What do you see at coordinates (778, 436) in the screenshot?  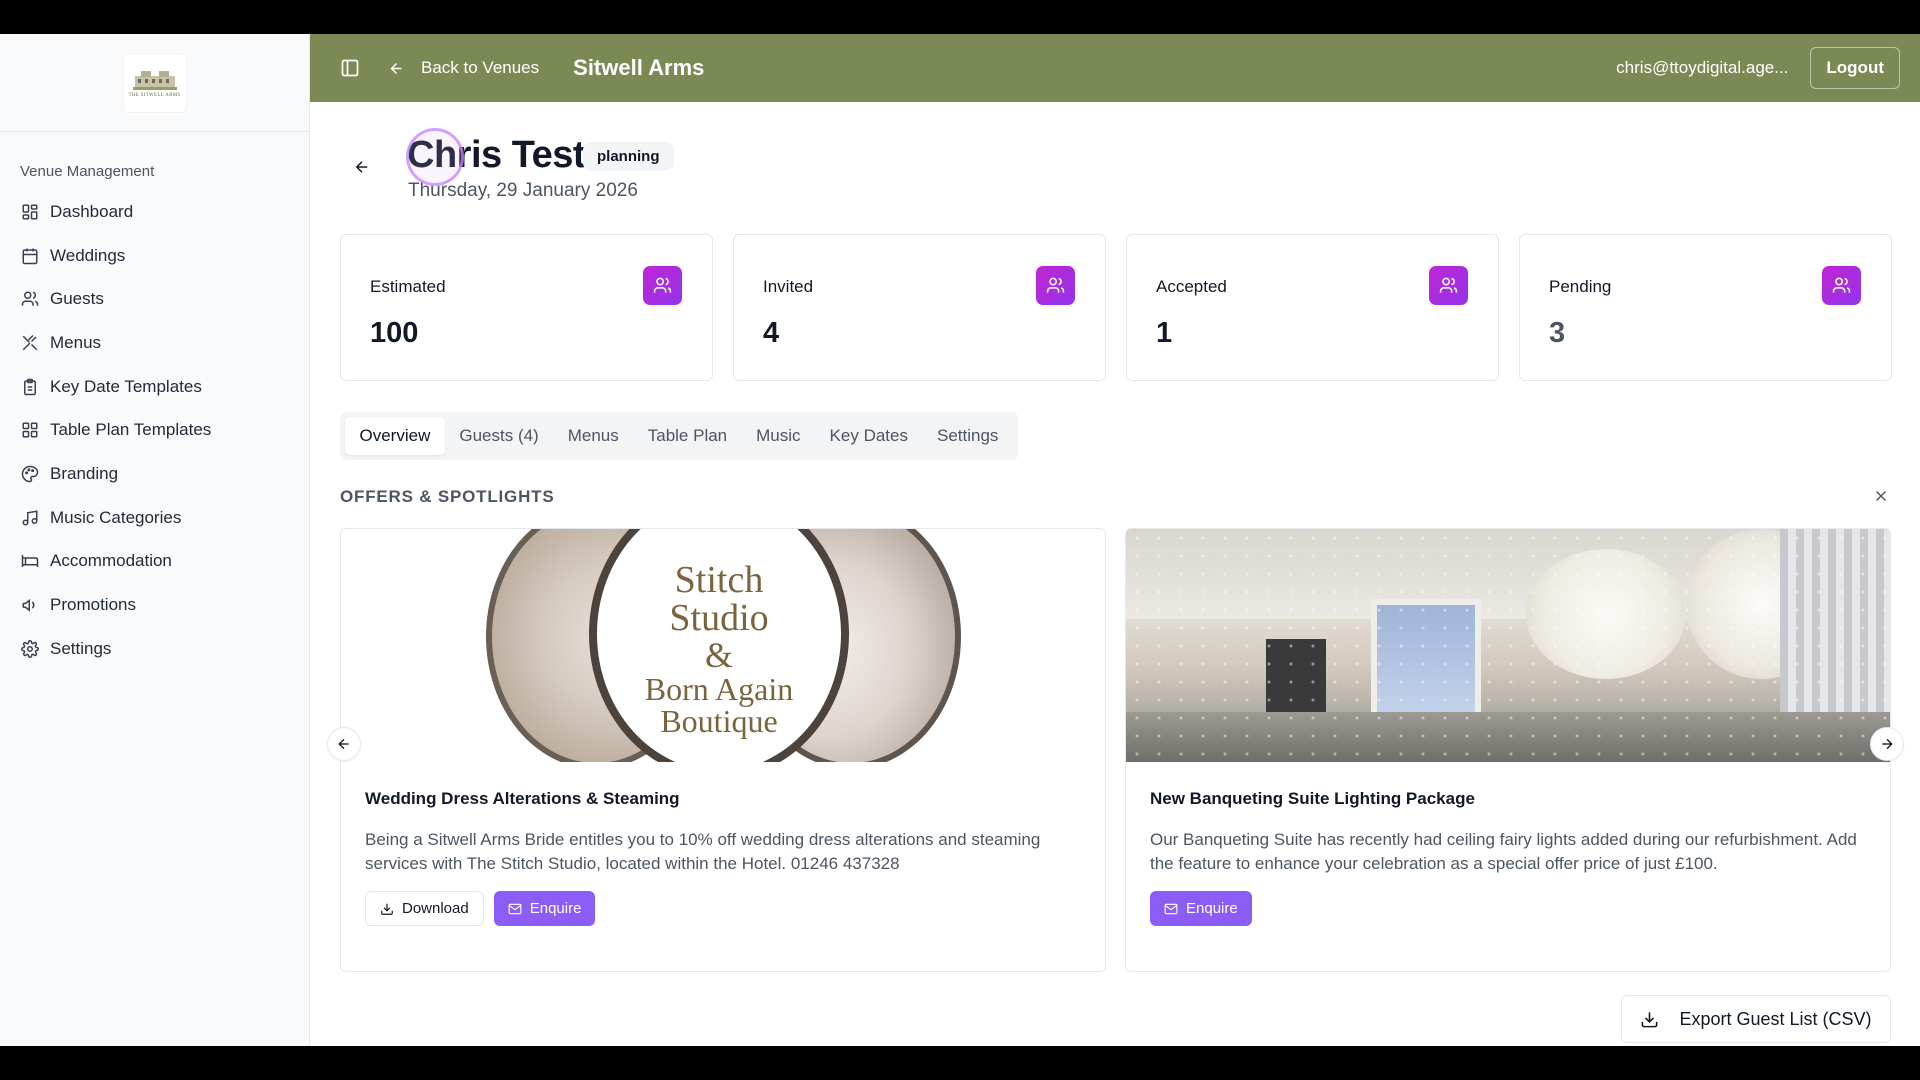 I see `tab-music: Music` at bounding box center [778, 436].